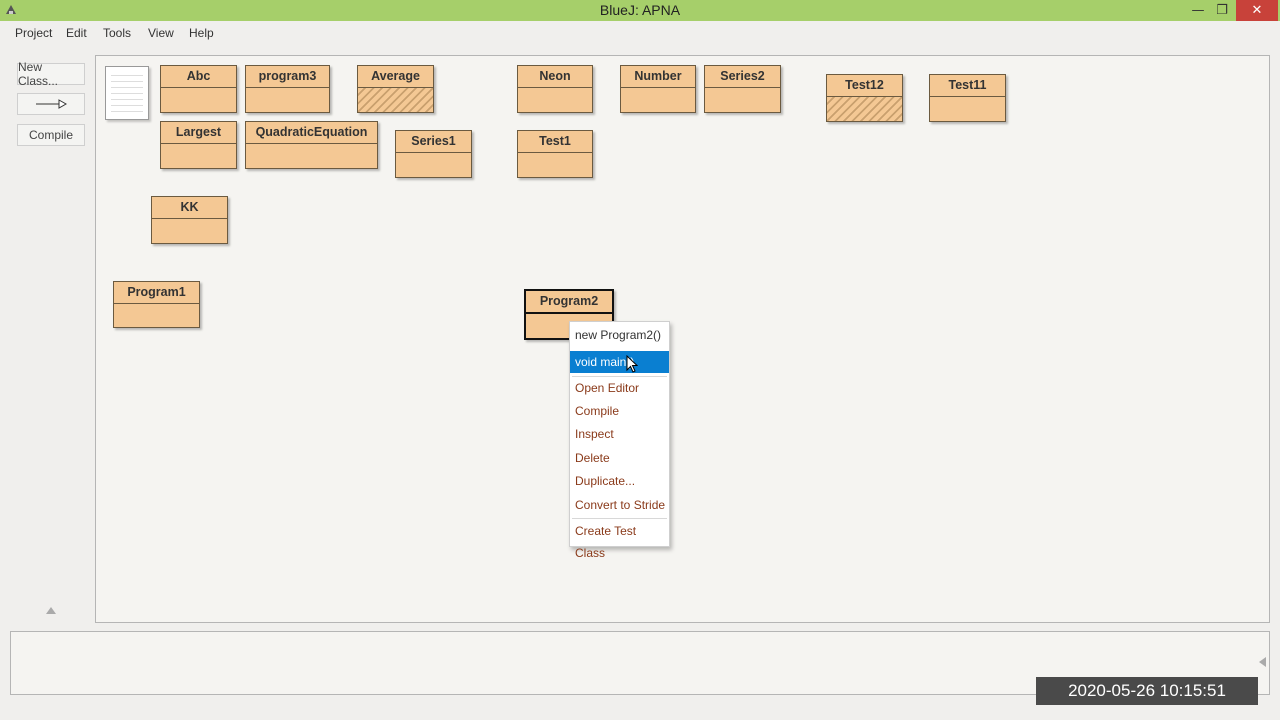 The width and height of the screenshot is (1280, 720). I want to click on class-program1: Program1, so click(156, 304).